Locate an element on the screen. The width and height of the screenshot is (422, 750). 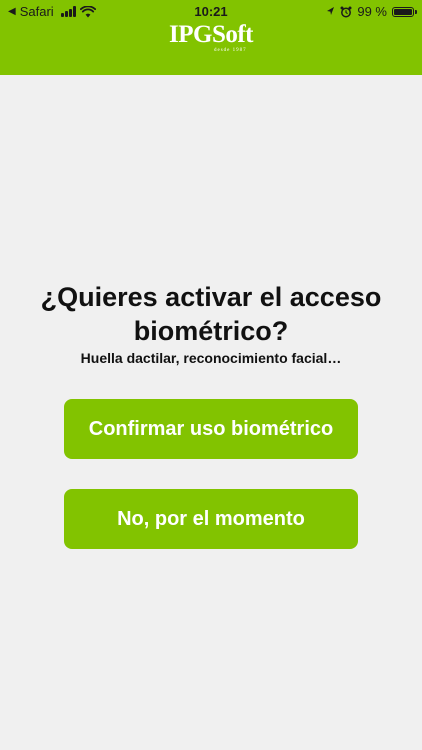
alarm-icon is located at coordinates (346, 11).